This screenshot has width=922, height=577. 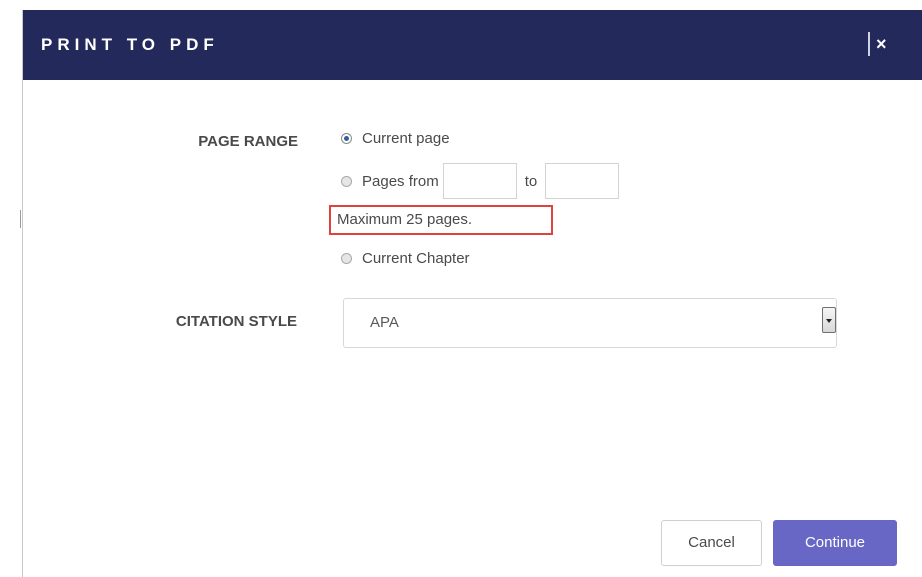 What do you see at coordinates (20, 219) in the screenshot?
I see `page-edge-mark` at bounding box center [20, 219].